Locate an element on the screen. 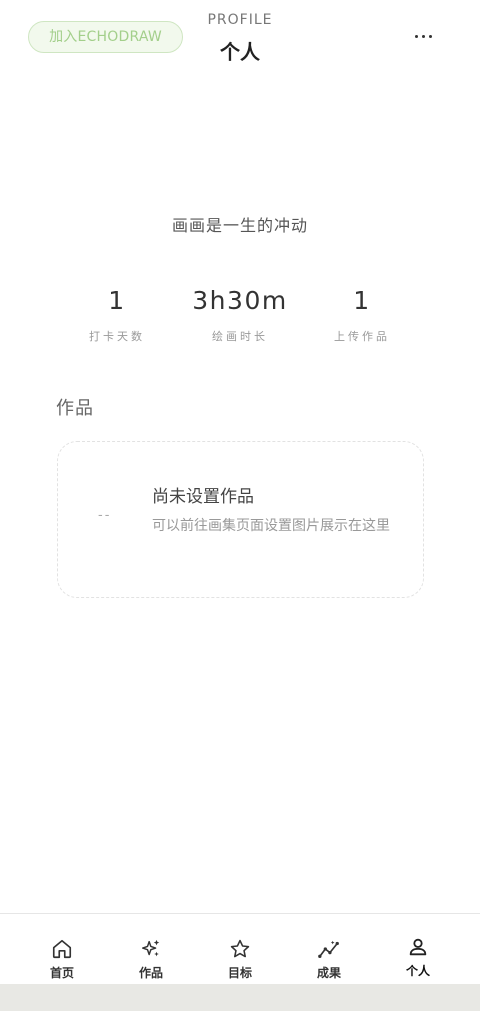 The height and width of the screenshot is (1011, 480). star-icon is located at coordinates (240, 948).